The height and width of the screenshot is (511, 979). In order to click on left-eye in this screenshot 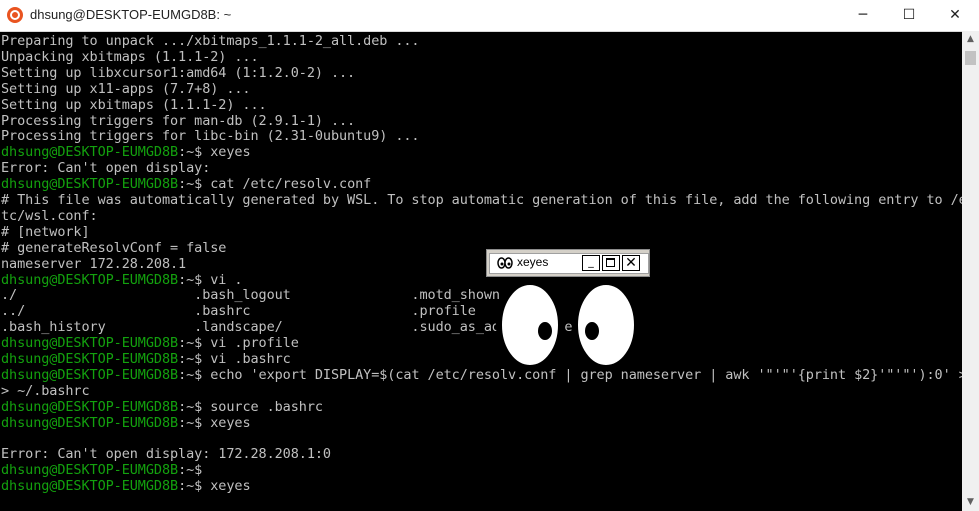, I will do `click(530, 325)`.